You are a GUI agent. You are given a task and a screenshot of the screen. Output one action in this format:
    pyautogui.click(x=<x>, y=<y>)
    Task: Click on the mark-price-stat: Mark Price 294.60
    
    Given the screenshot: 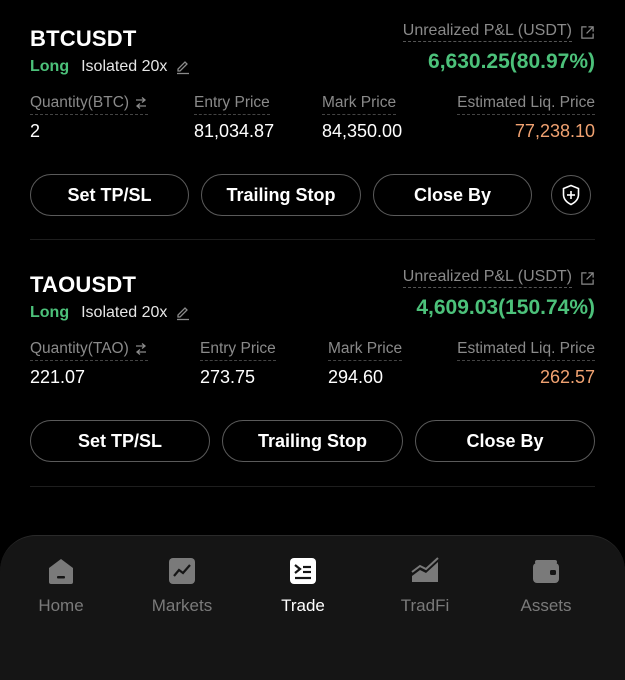 What is the action you would take?
    pyautogui.click(x=365, y=364)
    